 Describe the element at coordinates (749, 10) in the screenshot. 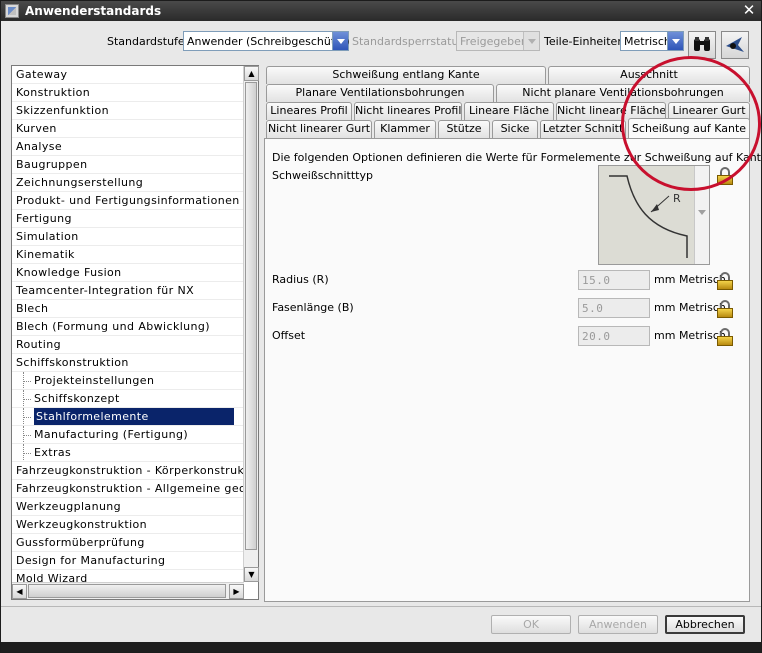

I see `close-icon: ✕` at that location.